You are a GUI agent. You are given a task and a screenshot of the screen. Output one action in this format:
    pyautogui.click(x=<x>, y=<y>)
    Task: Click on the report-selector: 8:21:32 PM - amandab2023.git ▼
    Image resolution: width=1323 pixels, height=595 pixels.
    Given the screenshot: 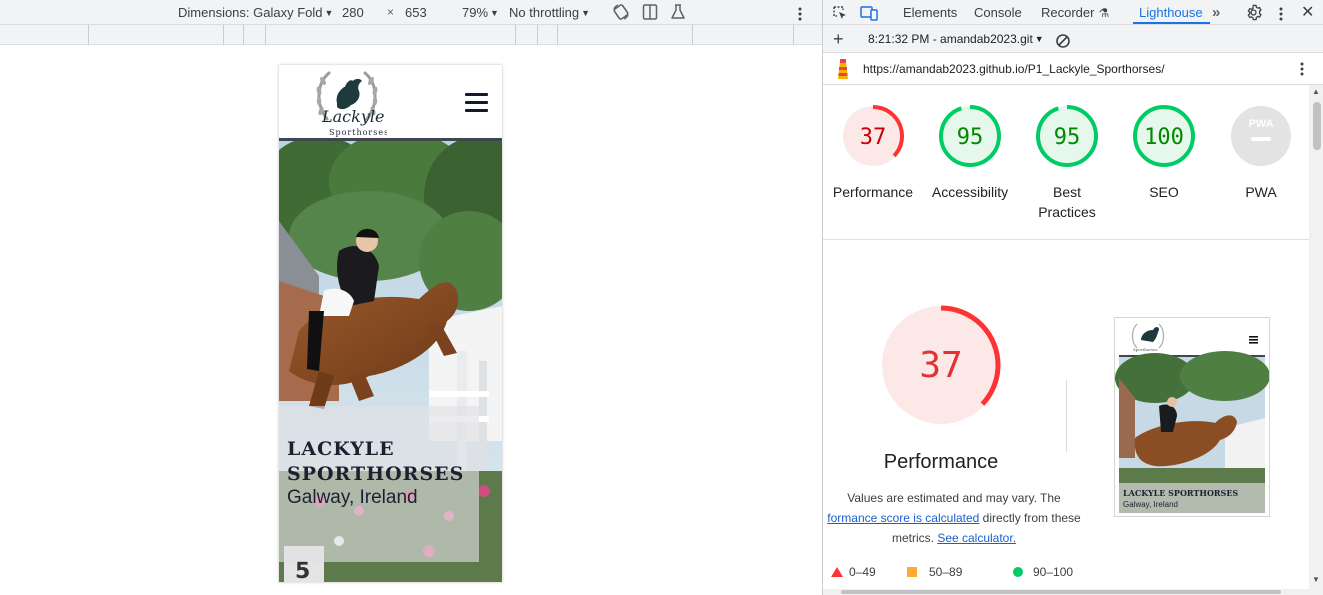 What is the action you would take?
    pyautogui.click(x=956, y=39)
    